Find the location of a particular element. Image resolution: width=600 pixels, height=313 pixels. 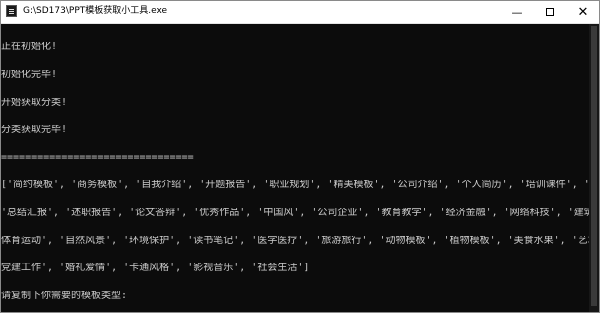

maximize-icon is located at coordinates (550, 12).